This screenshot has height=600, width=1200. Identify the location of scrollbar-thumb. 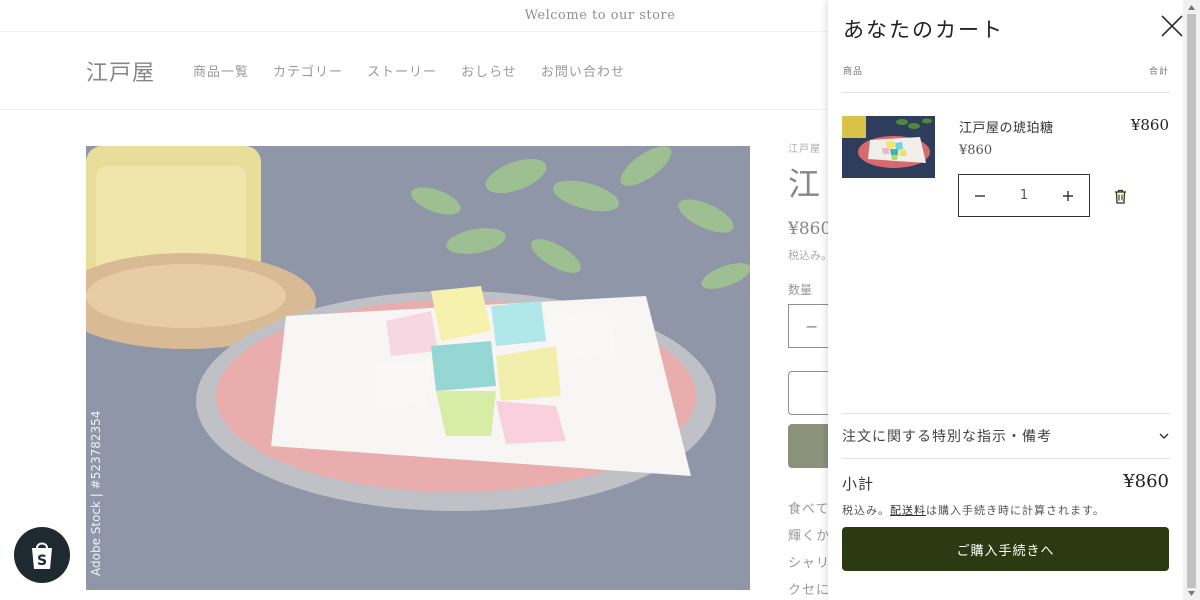
(1191, 301).